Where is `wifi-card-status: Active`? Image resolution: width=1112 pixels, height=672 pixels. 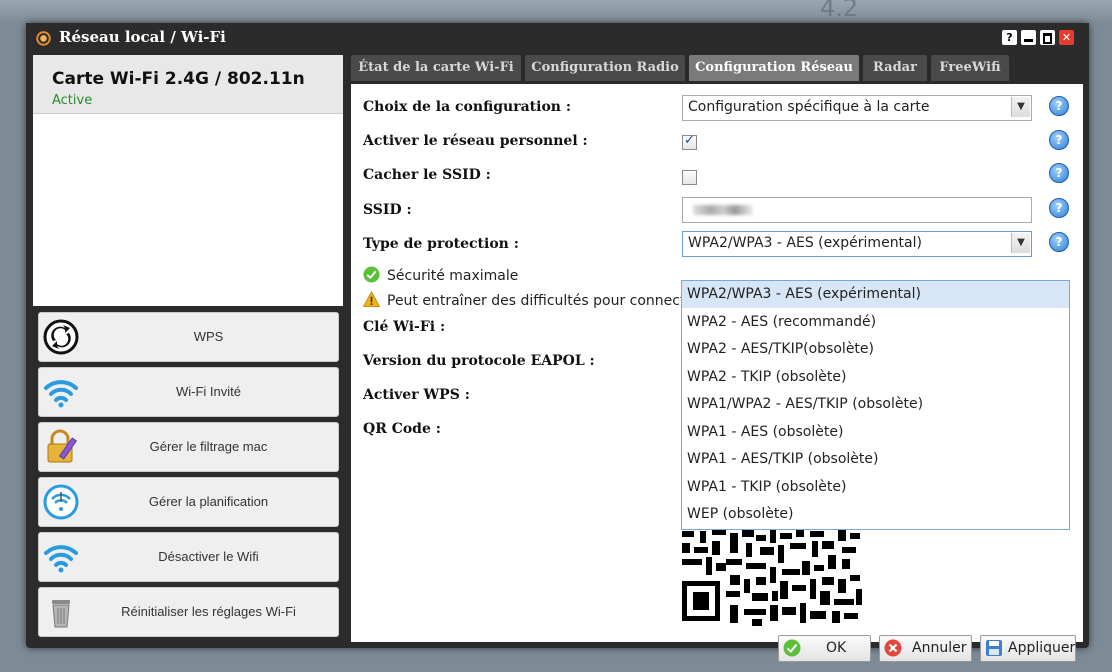 wifi-card-status: Active is located at coordinates (72, 100).